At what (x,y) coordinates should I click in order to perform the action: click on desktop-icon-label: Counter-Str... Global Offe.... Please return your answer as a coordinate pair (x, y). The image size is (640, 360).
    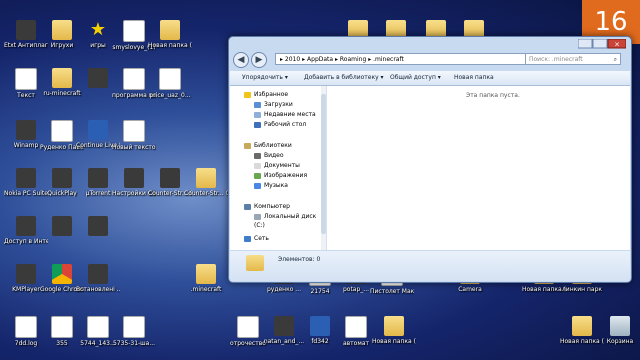
    Looking at the image, I should click on (206, 193).